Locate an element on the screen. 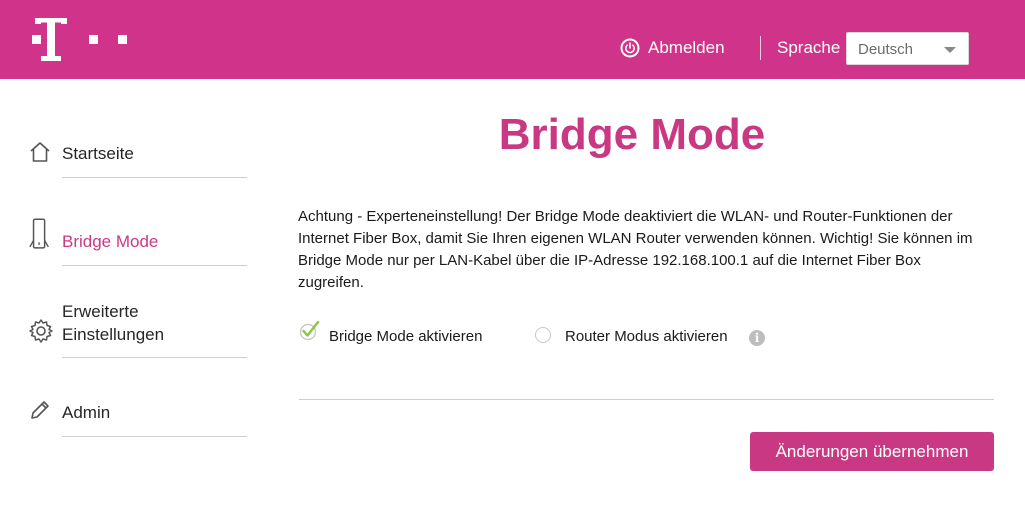 The image size is (1025, 526). device-icon is located at coordinates (39, 233).